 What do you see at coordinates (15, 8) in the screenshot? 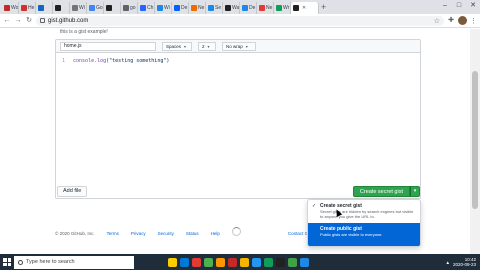
I see `tab-label: Wo` at bounding box center [15, 8].